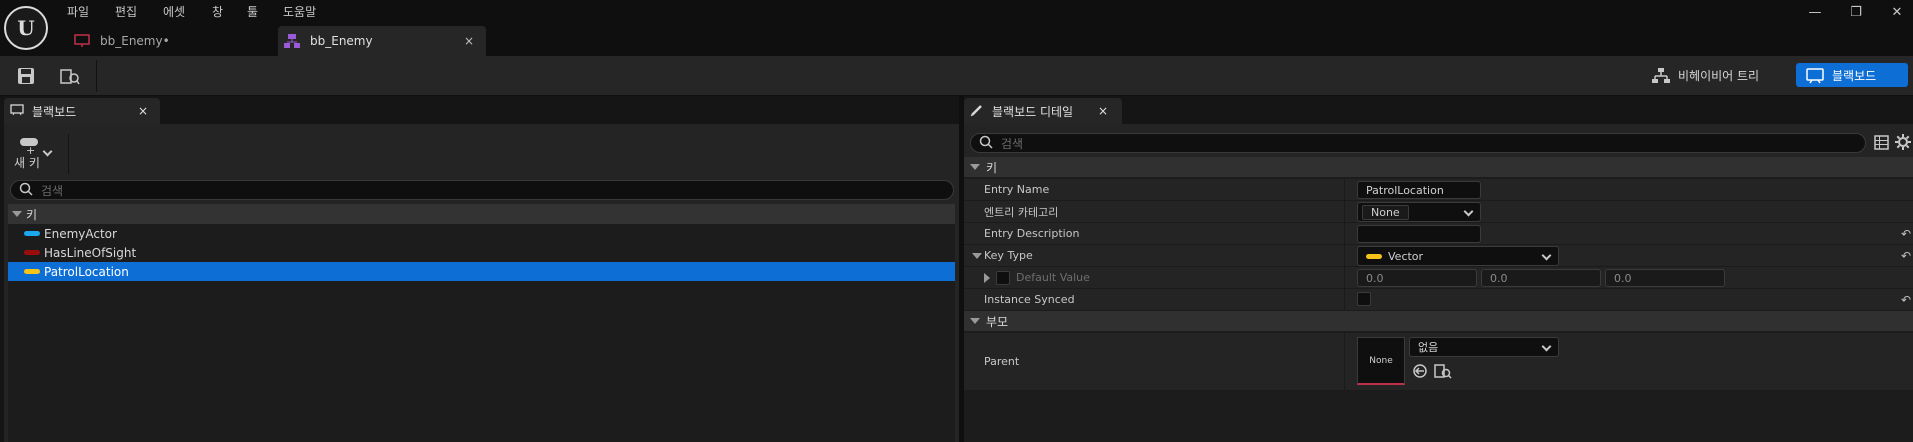 The width and height of the screenshot is (1913, 442). Describe the element at coordinates (78, 12) in the screenshot. I see `menu-file: 파일` at that location.